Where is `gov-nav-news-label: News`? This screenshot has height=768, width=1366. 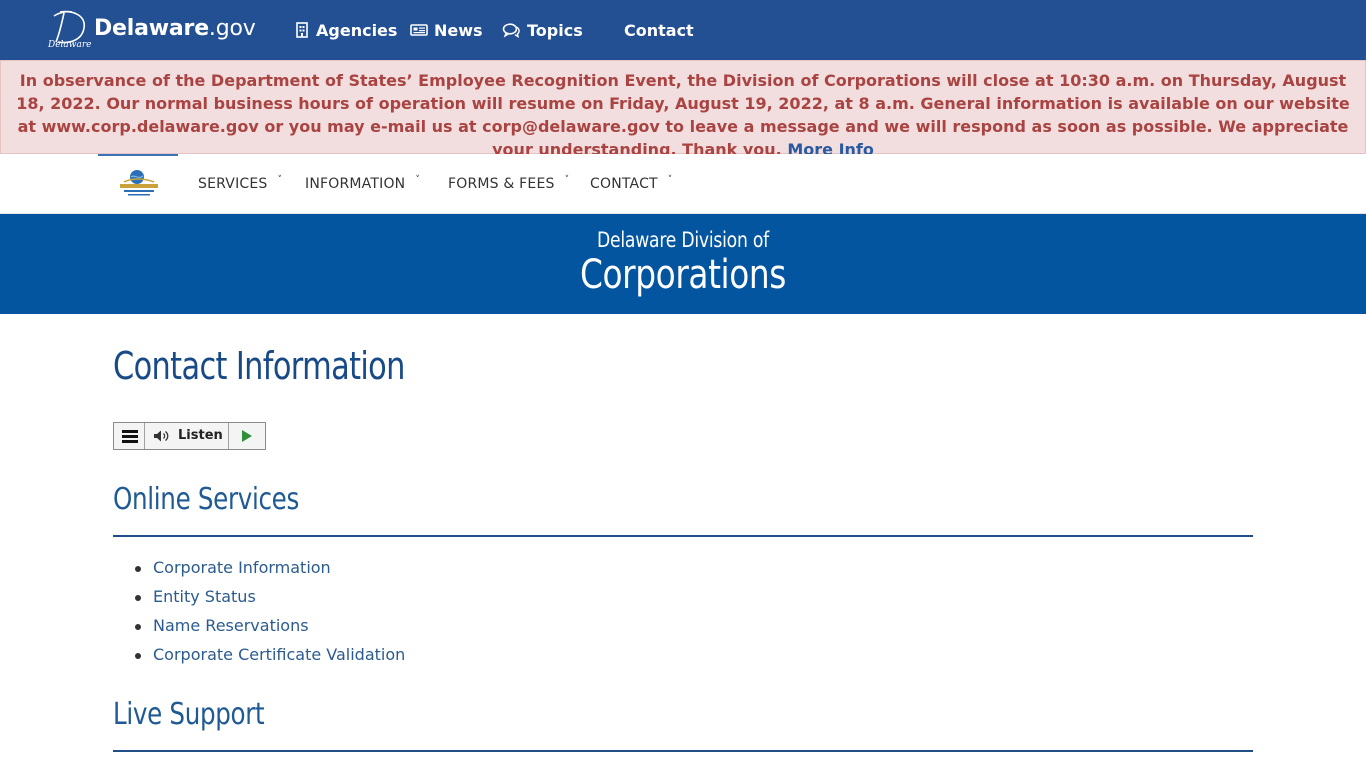 gov-nav-news-label: News is located at coordinates (458, 30).